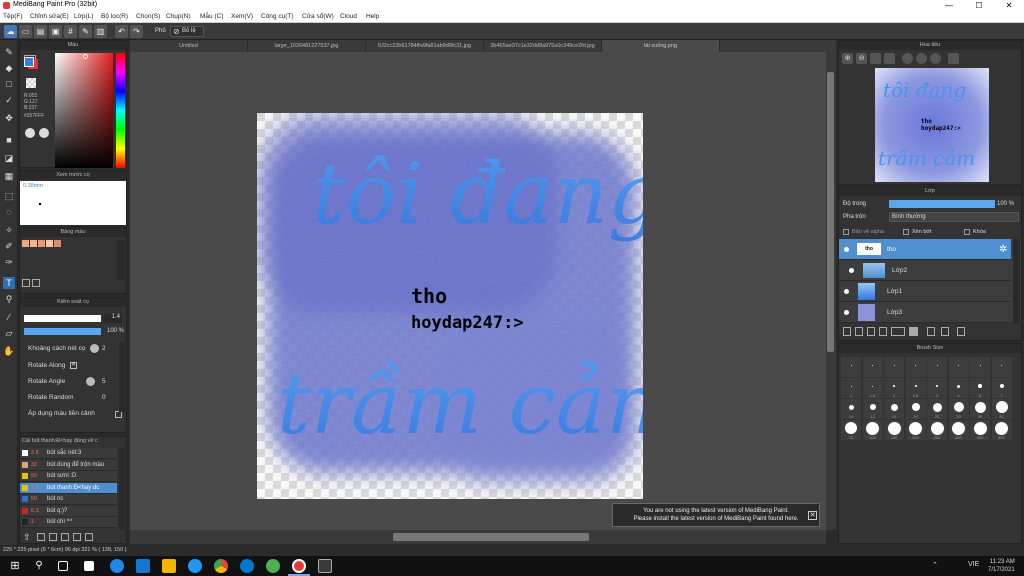  Describe the element at coordinates (1001, 430) in the screenshot. I see `brush-size-cell: 500` at that location.